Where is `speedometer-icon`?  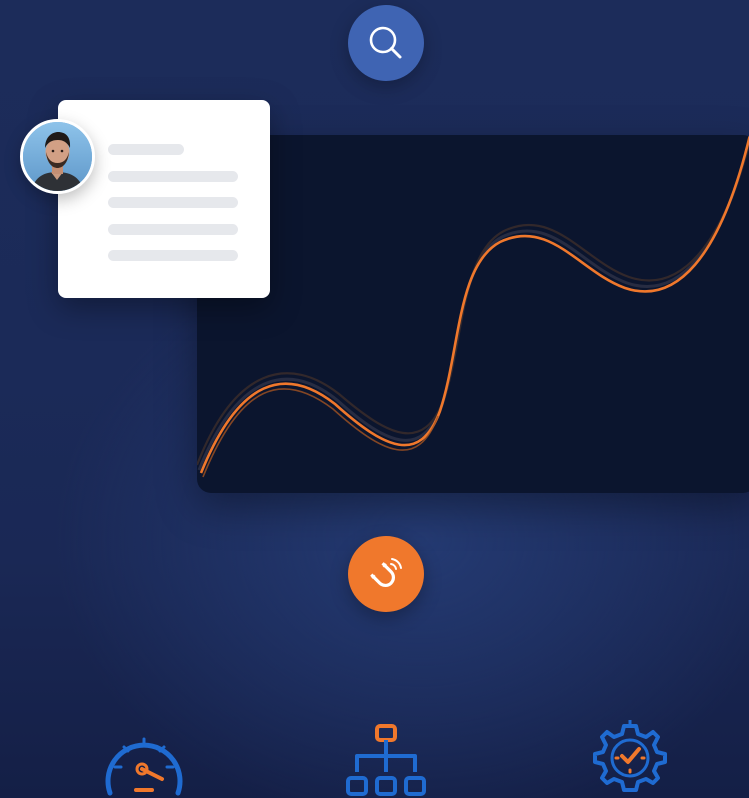 speedometer-icon is located at coordinates (144, 766).